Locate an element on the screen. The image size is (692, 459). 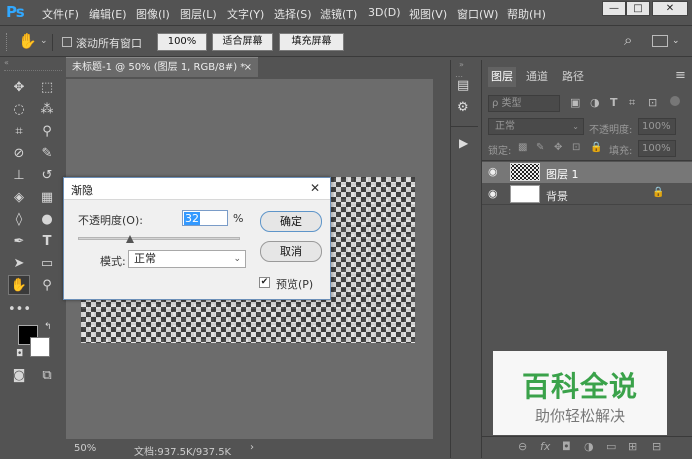
document-tab: 未标题-1 @ 50% (图层 1, RGB/8#) * × is located at coordinates (162, 67).